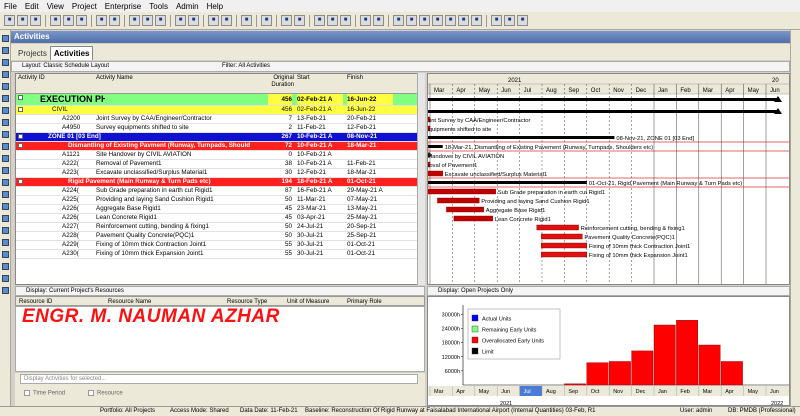  What do you see at coordinates (496, 20) in the screenshot?
I see `info-icon: ■` at bounding box center [496, 20].